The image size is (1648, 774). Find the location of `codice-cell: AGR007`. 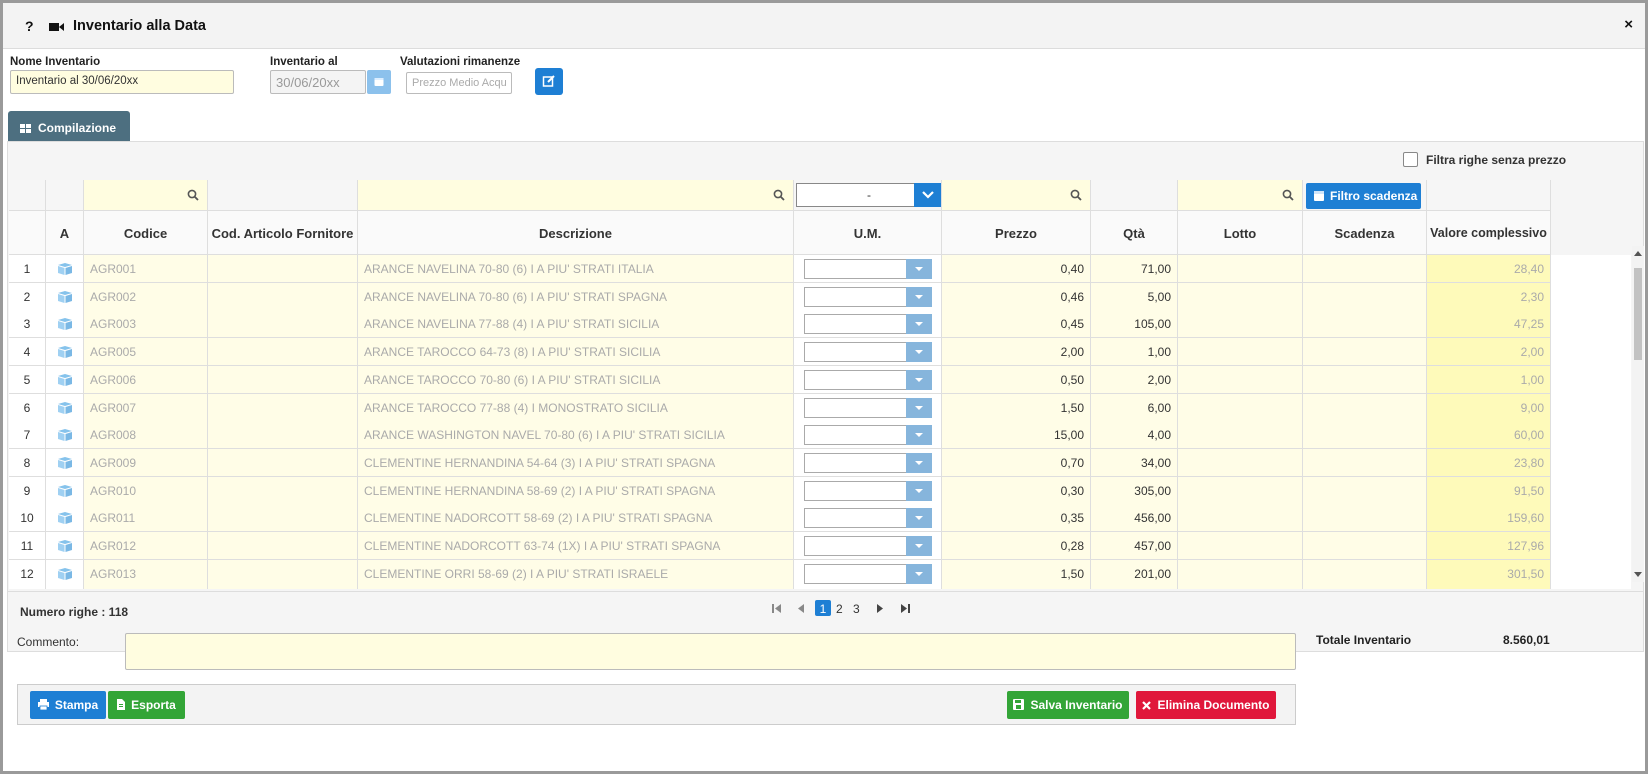

codice-cell: AGR007 is located at coordinates (146, 407).